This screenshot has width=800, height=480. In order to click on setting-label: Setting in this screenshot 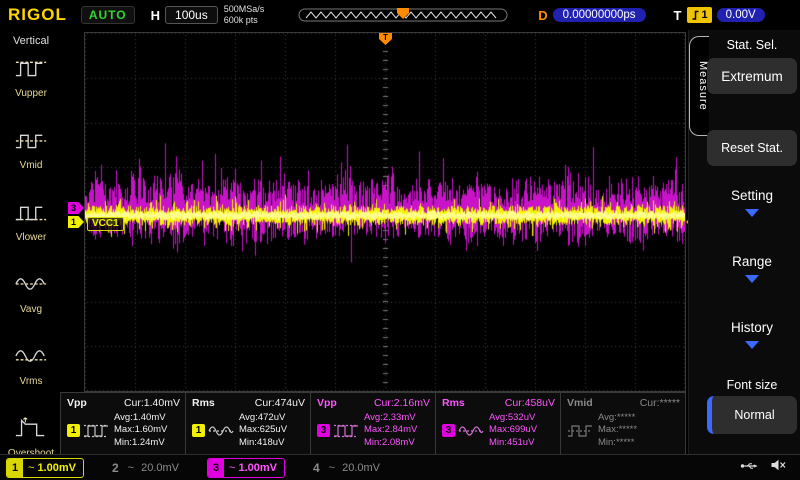, I will do `click(752, 195)`.